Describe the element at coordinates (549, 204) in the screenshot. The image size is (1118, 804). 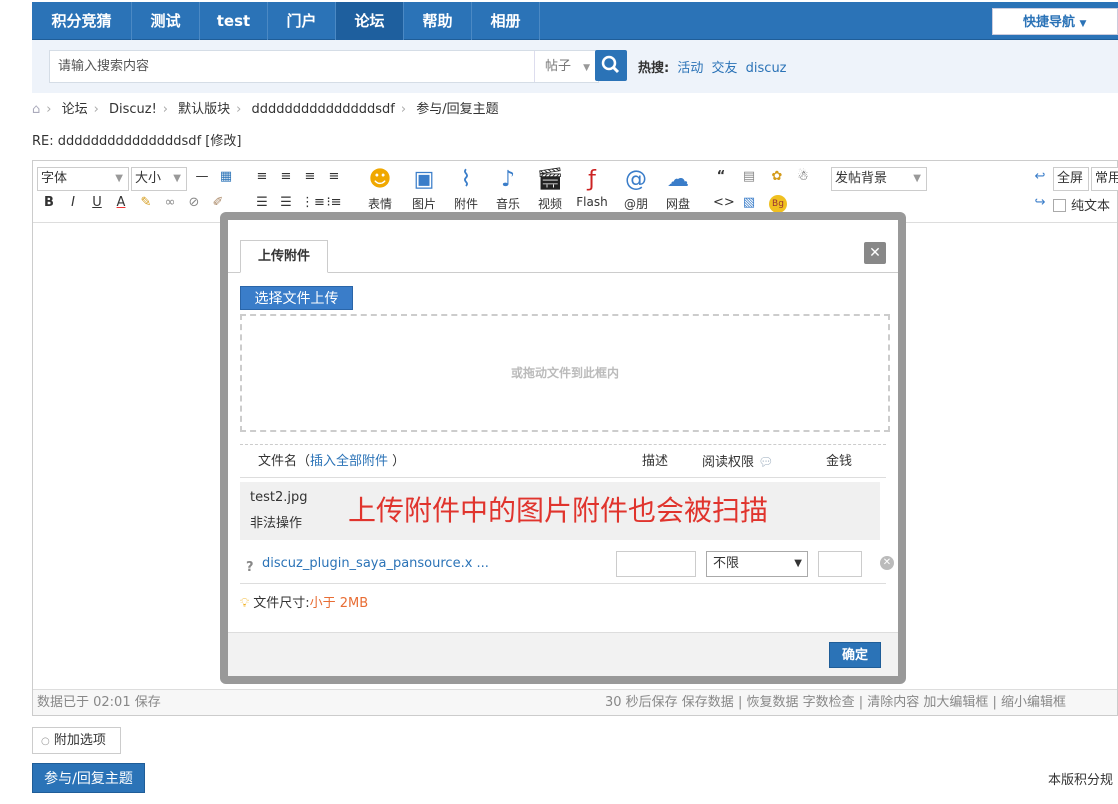
I see `video-label: 视频` at that location.